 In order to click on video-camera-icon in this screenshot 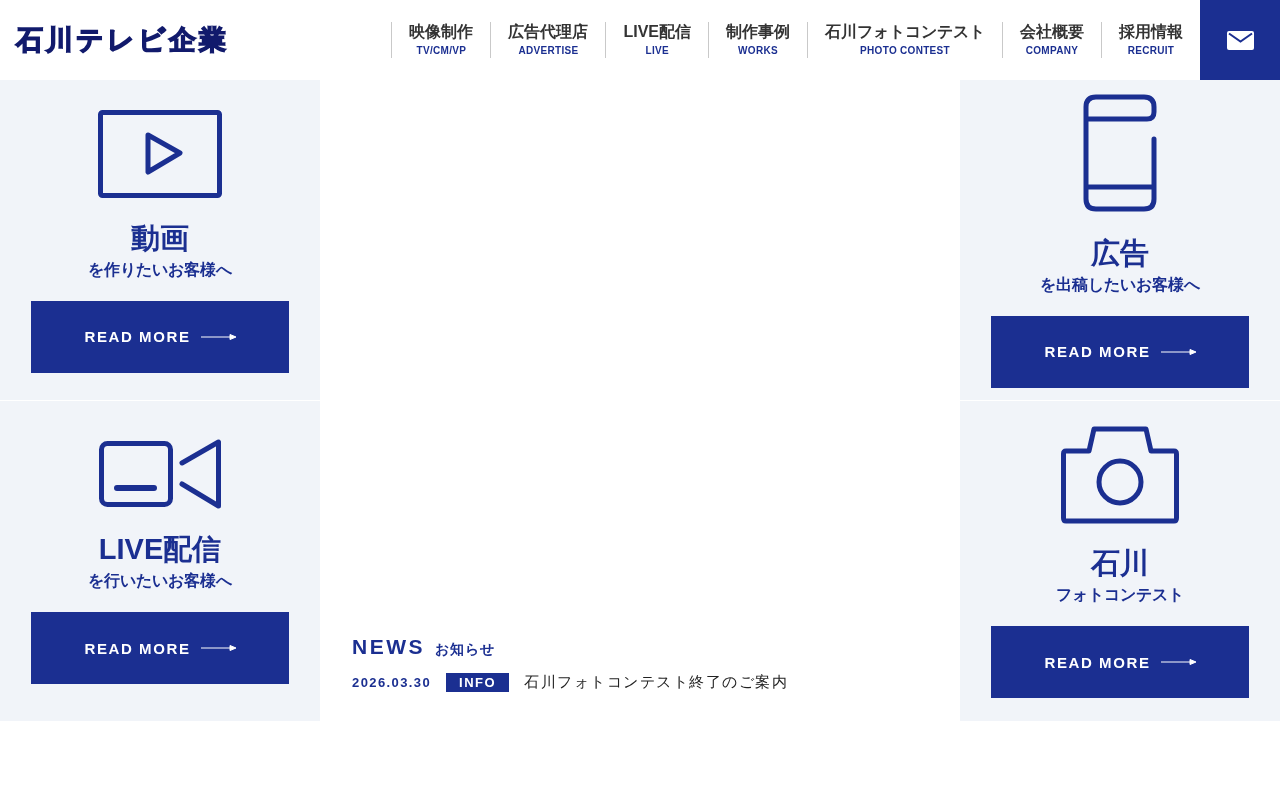, I will do `click(160, 474)`.